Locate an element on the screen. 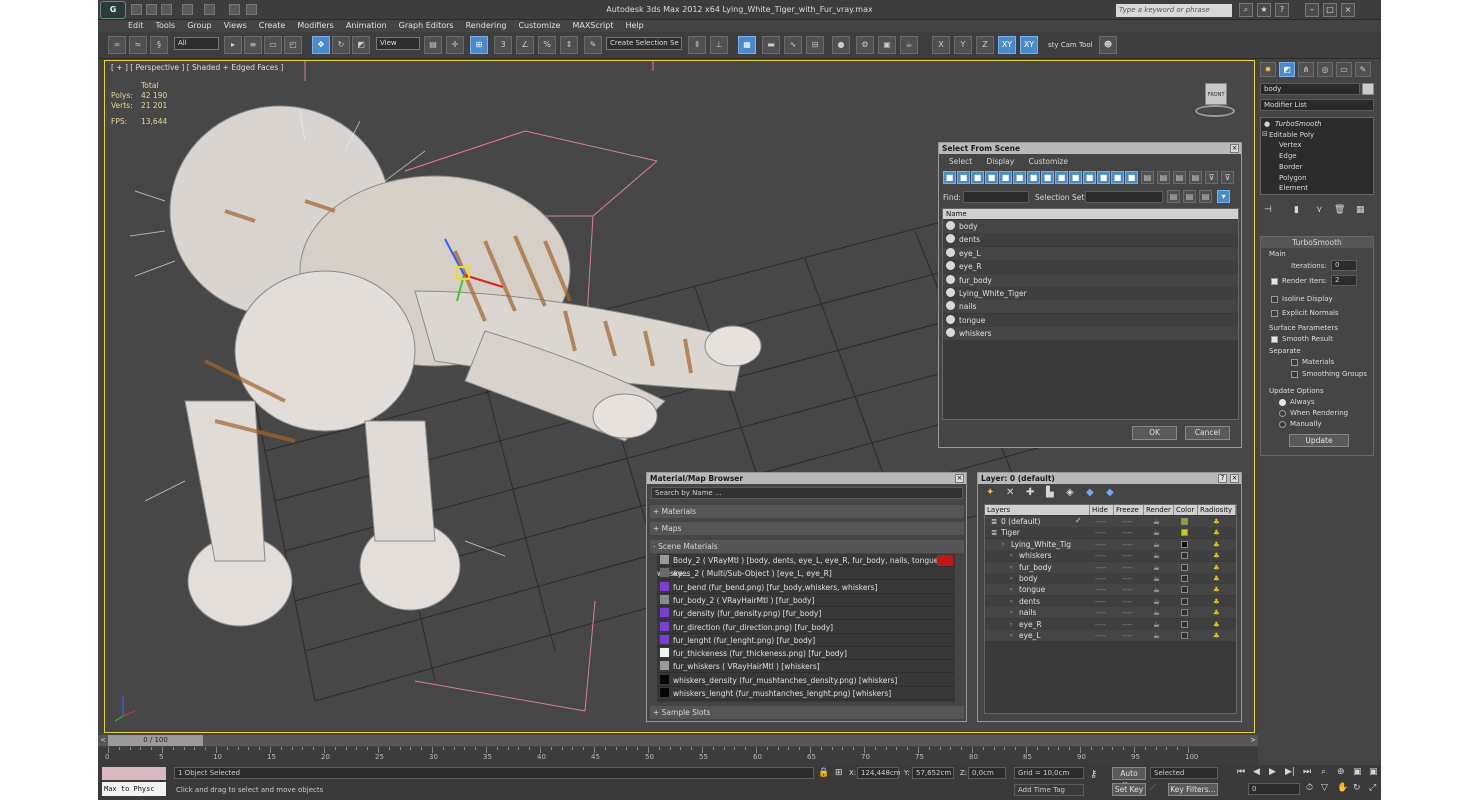 The width and height of the screenshot is (1480, 800). layer-row: ◦ body ---- ---- ☕ ♣ is located at coordinates (1110, 578).